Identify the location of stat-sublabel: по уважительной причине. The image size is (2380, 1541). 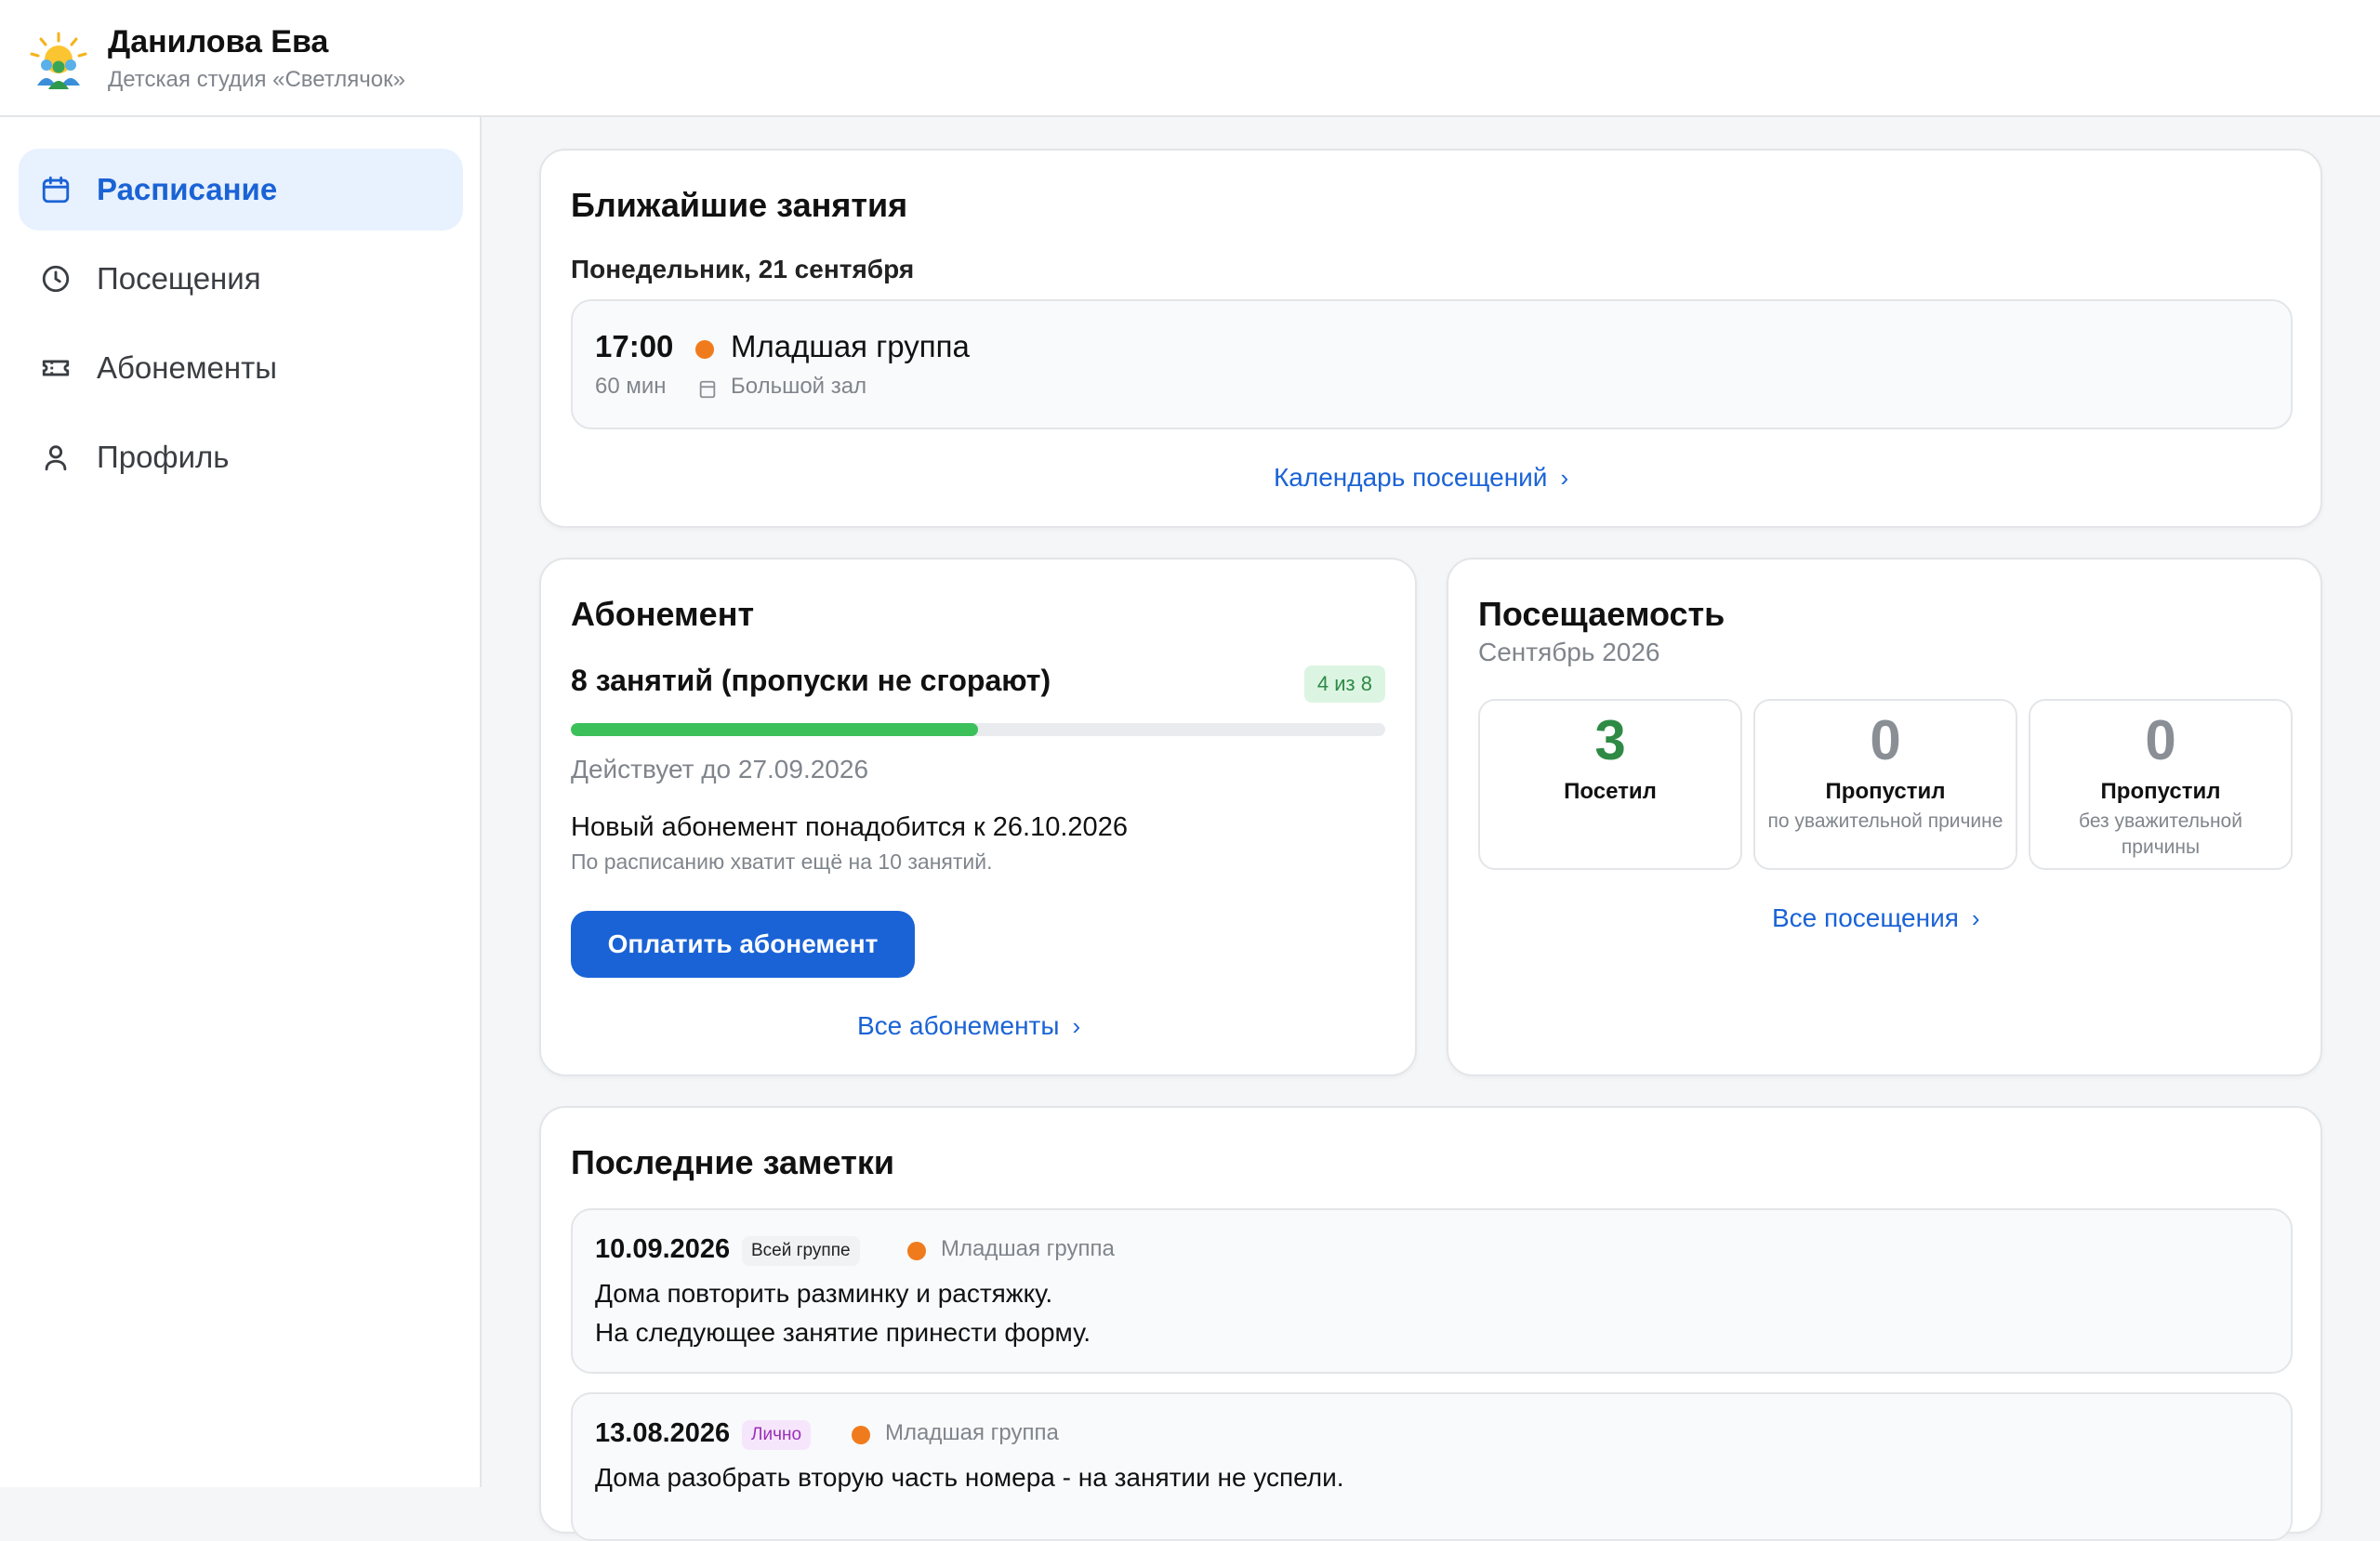
(1885, 821).